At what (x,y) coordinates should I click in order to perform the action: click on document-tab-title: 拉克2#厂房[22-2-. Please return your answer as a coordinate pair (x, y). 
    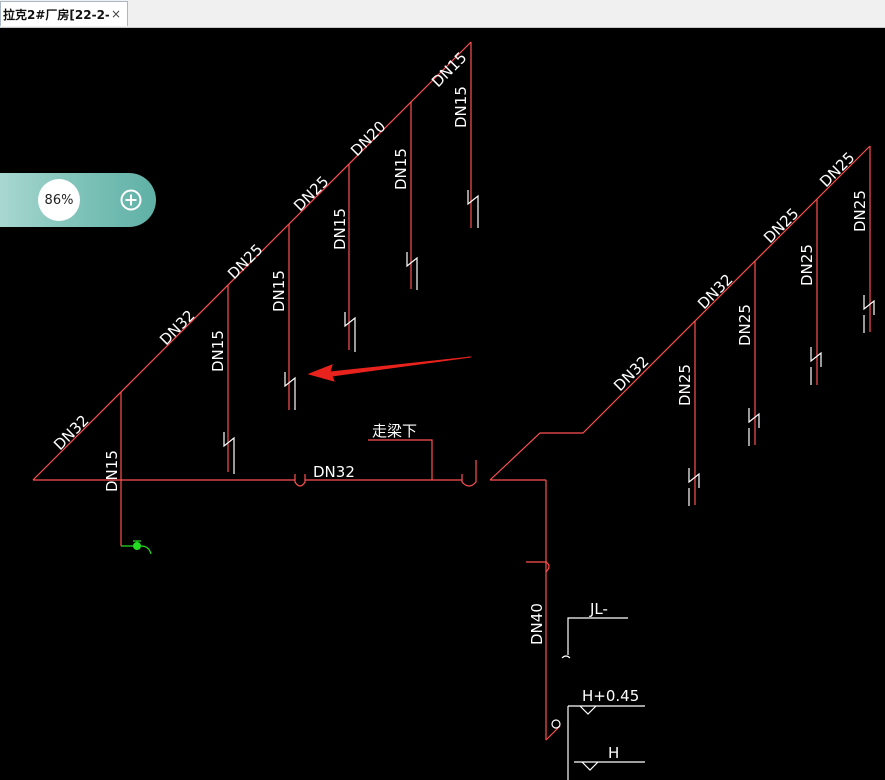
    Looking at the image, I should click on (56, 14).